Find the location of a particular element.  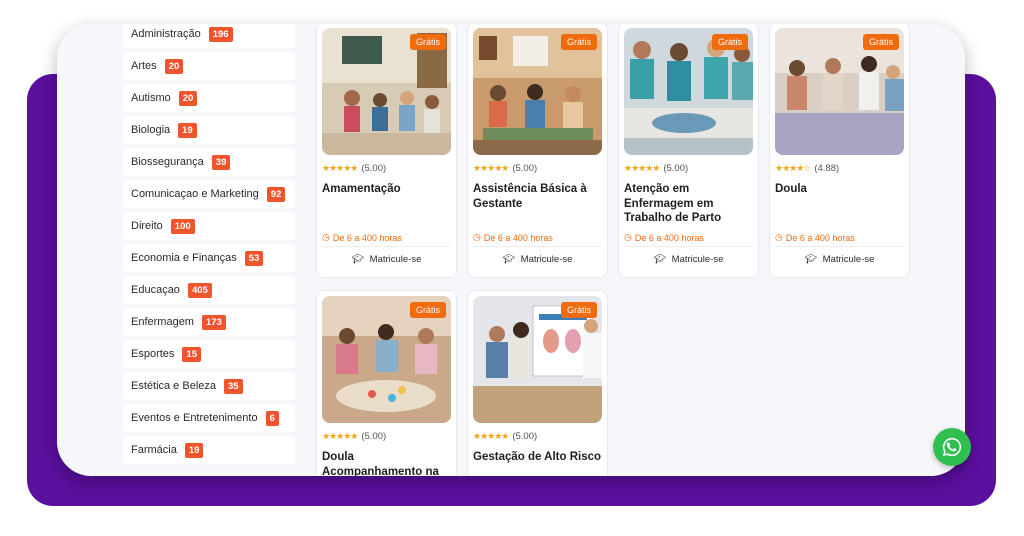

category-item-educacao: Educaçao 405 is located at coordinates (209, 290).